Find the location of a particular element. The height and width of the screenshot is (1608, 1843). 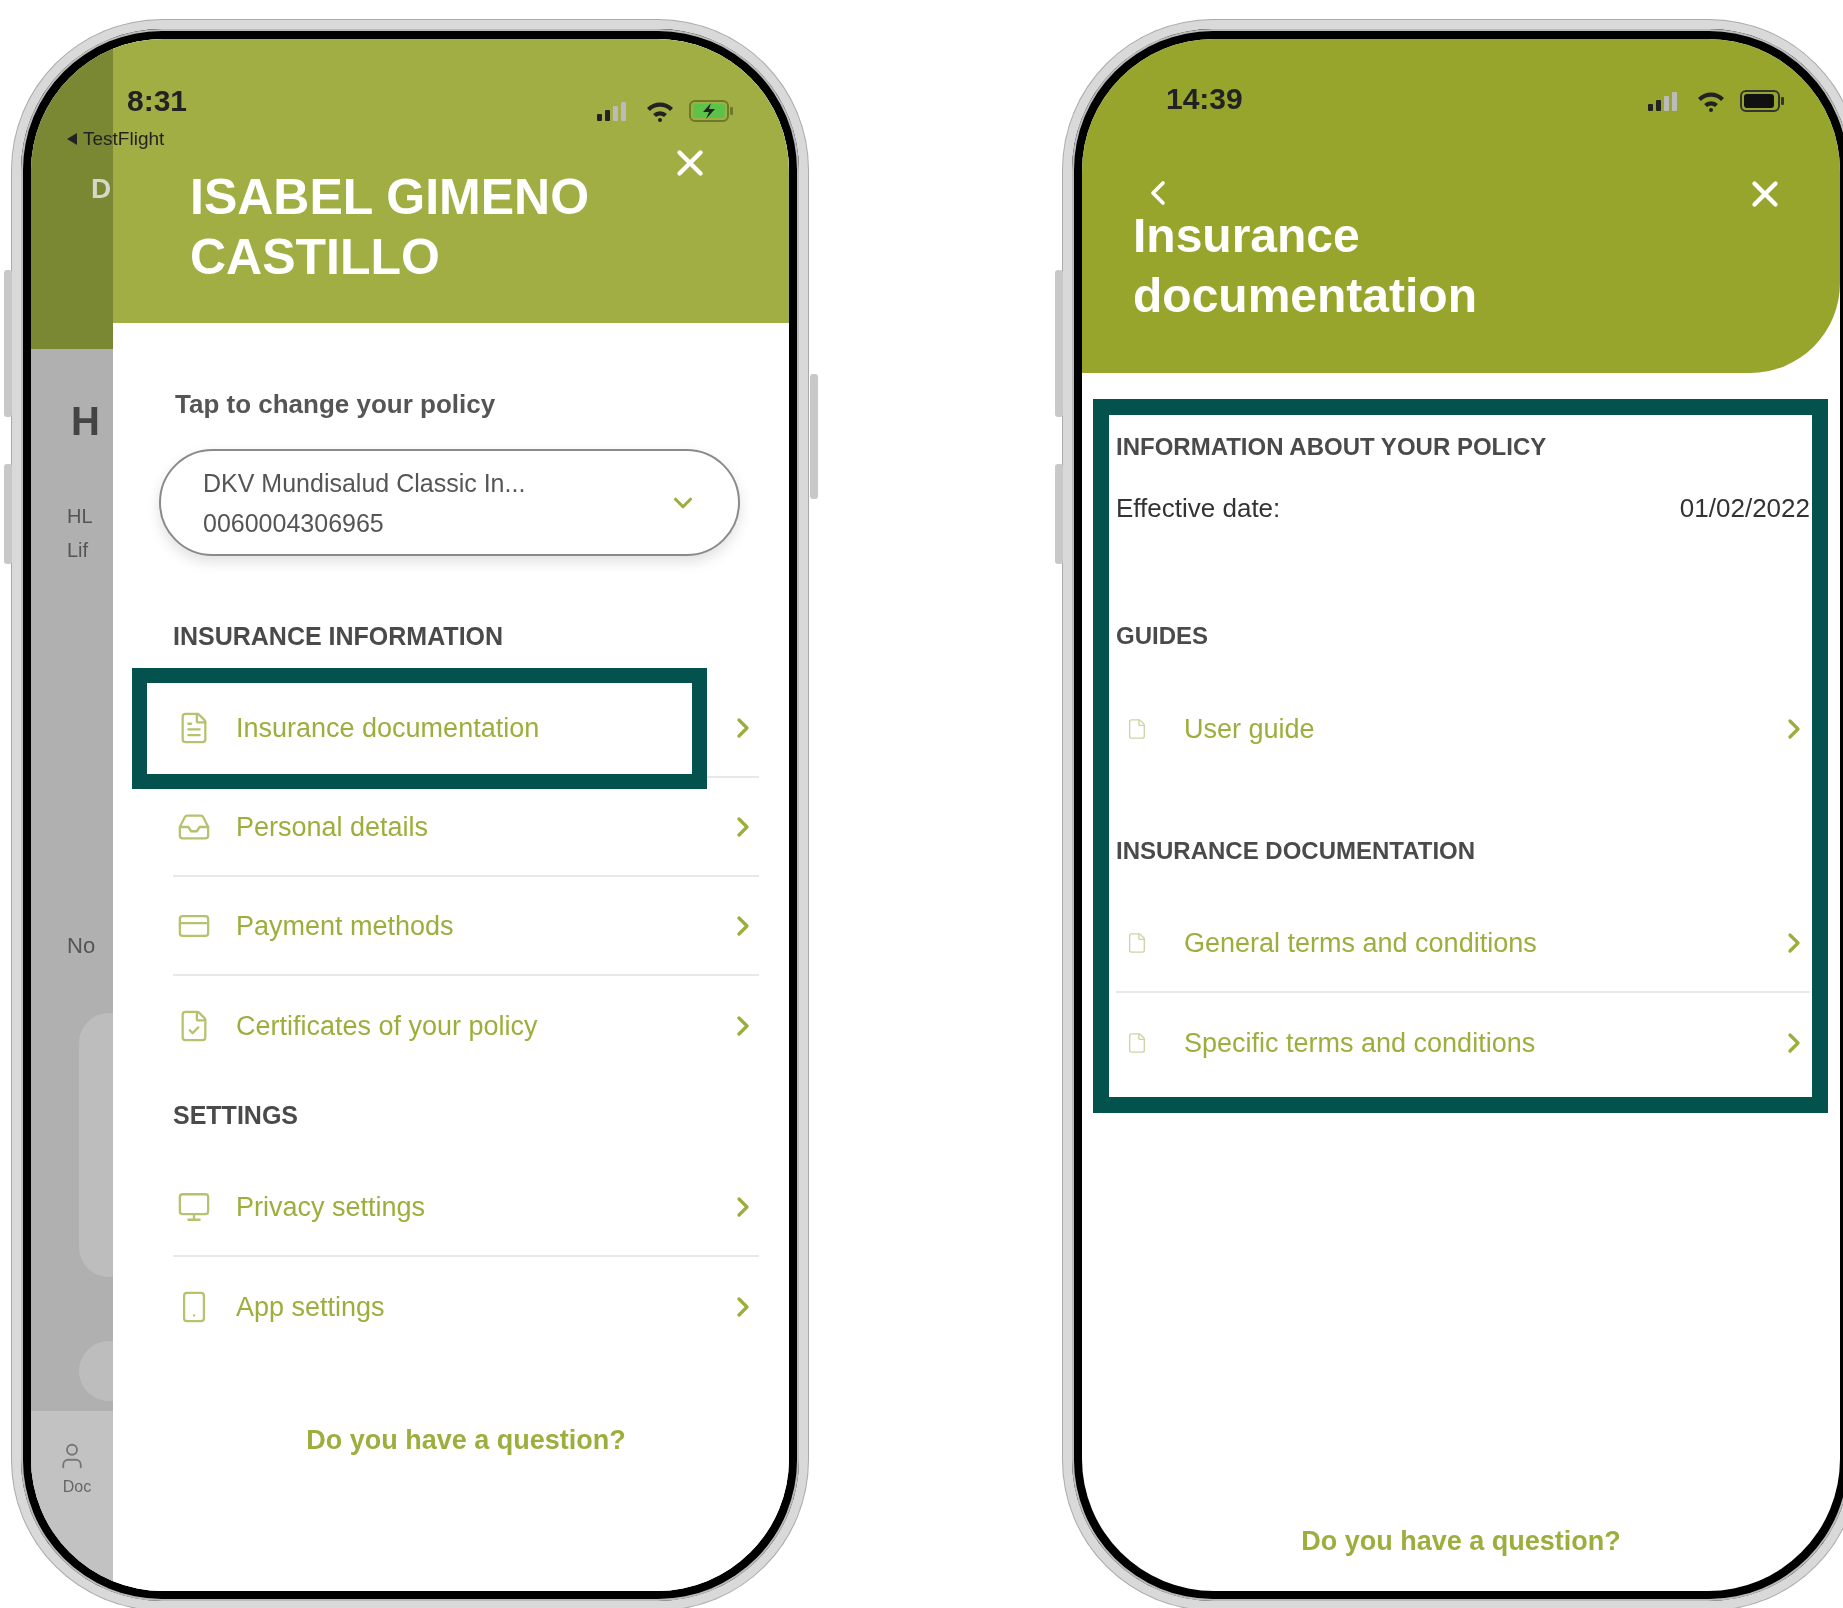

status-time: 8:31 is located at coordinates (157, 101).